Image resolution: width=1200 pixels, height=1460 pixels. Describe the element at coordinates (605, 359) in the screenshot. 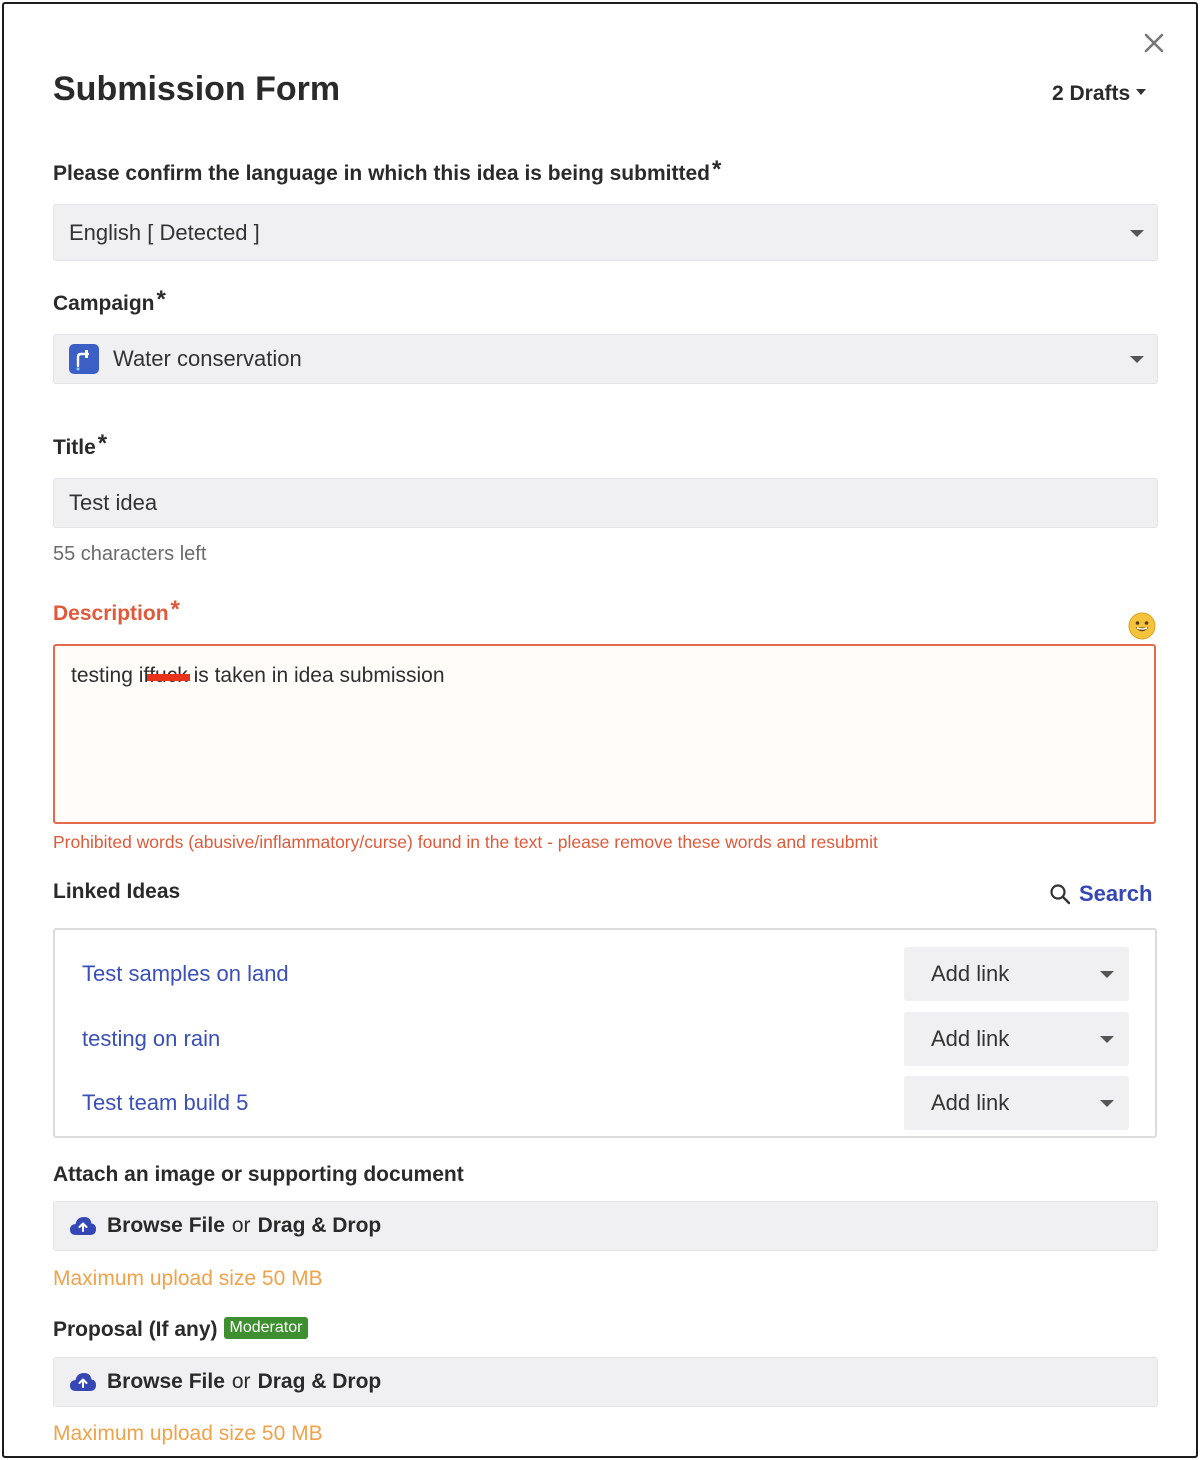

I see `campaign-select: Water conservation` at that location.